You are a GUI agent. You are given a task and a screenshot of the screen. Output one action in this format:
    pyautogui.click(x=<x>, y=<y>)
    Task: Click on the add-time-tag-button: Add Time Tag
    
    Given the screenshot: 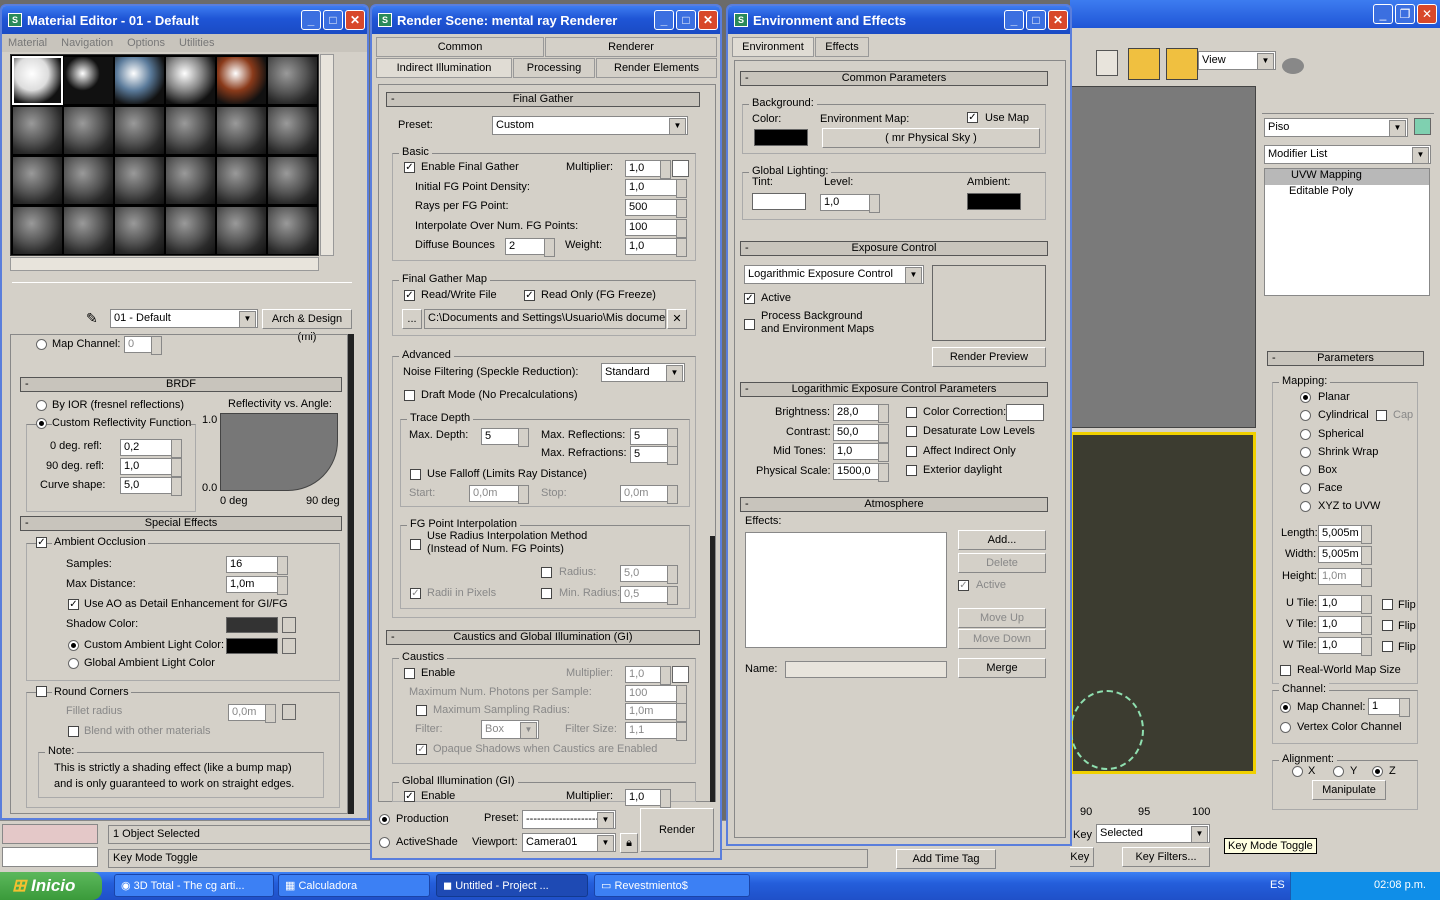 What is the action you would take?
    pyautogui.click(x=946, y=859)
    